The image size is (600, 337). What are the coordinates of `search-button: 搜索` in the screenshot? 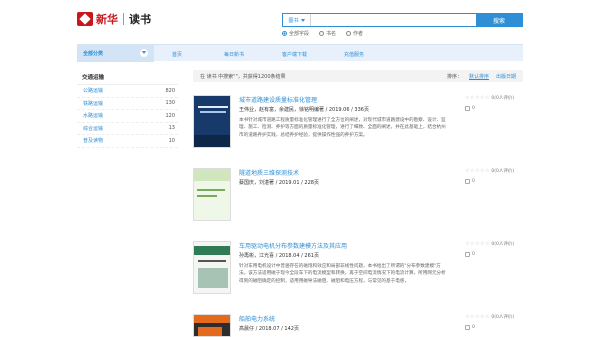 It's located at (499, 20).